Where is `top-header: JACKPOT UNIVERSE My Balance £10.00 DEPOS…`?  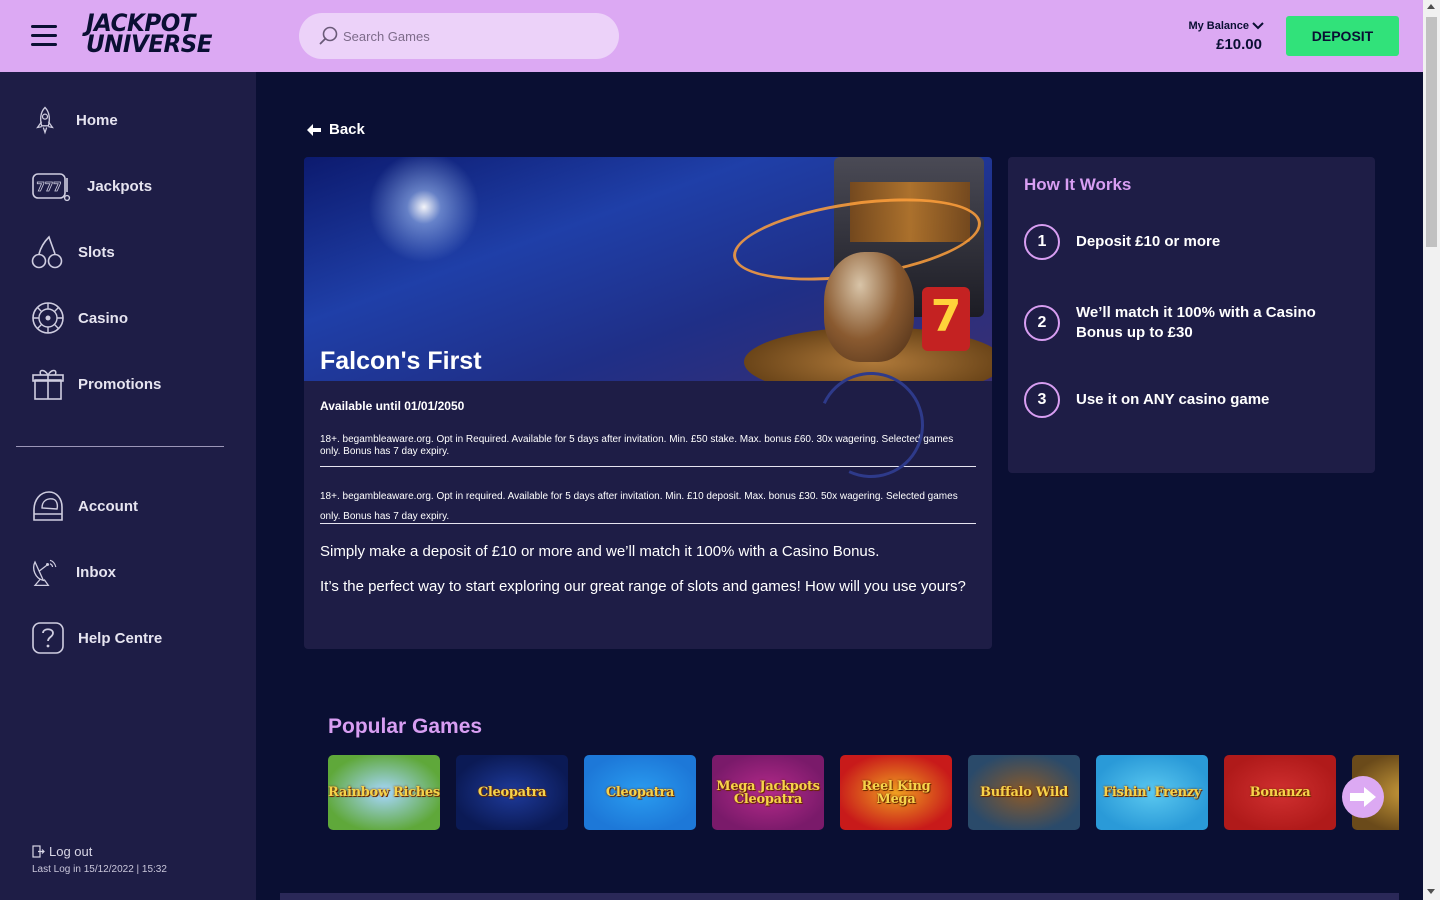 top-header: JACKPOT UNIVERSE My Balance £10.00 DEPOS… is located at coordinates (711, 36).